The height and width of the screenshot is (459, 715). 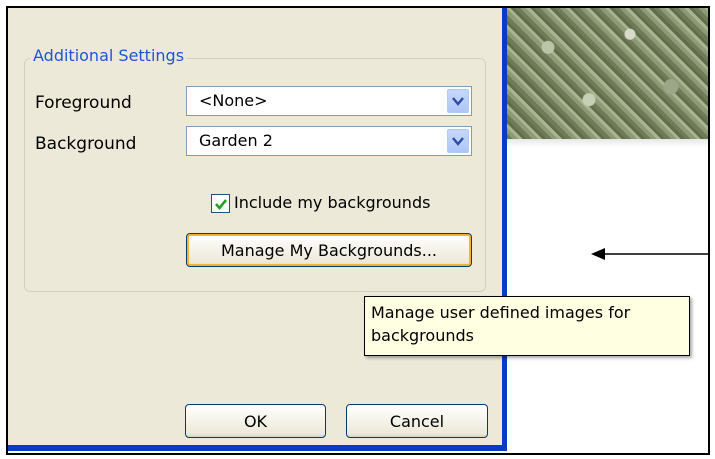 I want to click on foreground-label: Foreground, so click(x=83, y=103).